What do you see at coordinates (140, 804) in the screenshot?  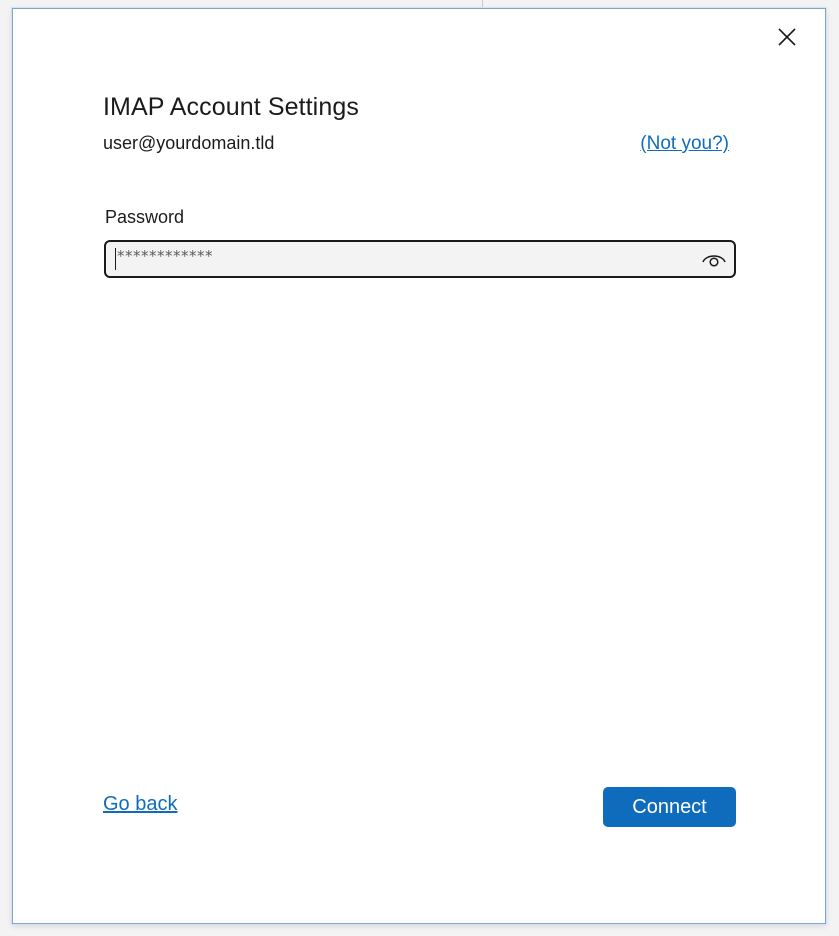 I see `go-back-link: Go back` at bounding box center [140, 804].